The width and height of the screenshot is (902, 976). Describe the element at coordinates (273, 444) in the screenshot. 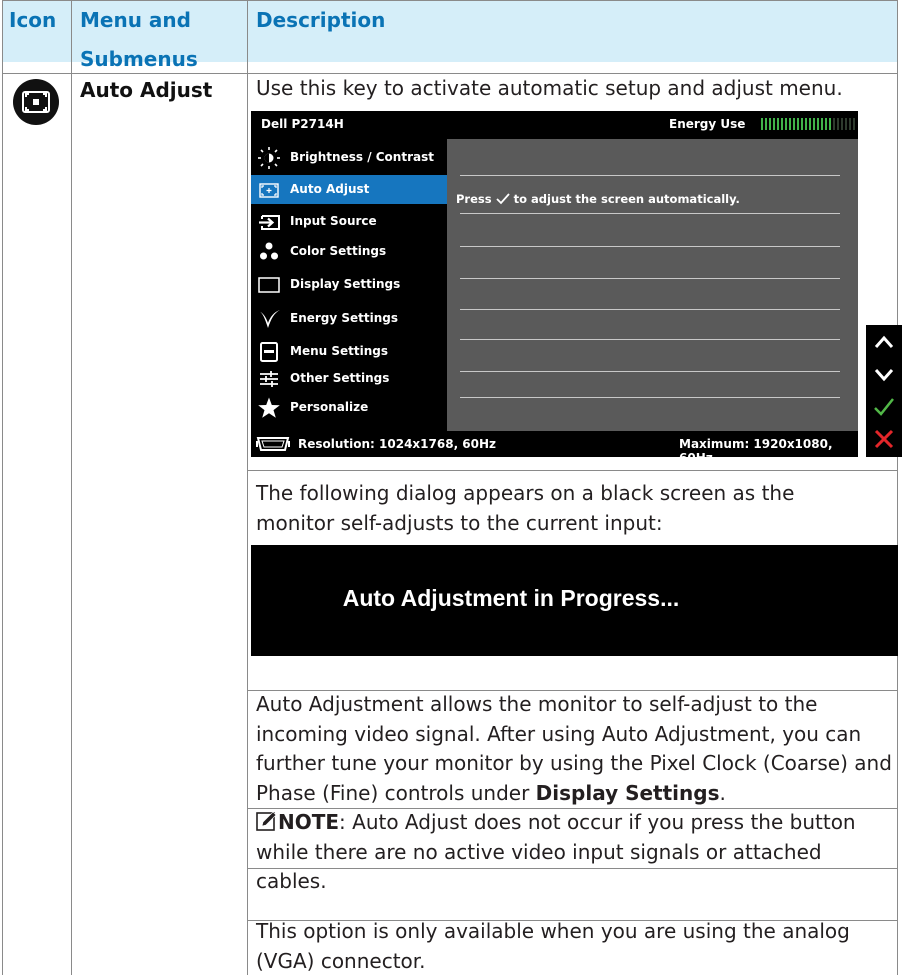

I see `vga-connector-icon` at that location.